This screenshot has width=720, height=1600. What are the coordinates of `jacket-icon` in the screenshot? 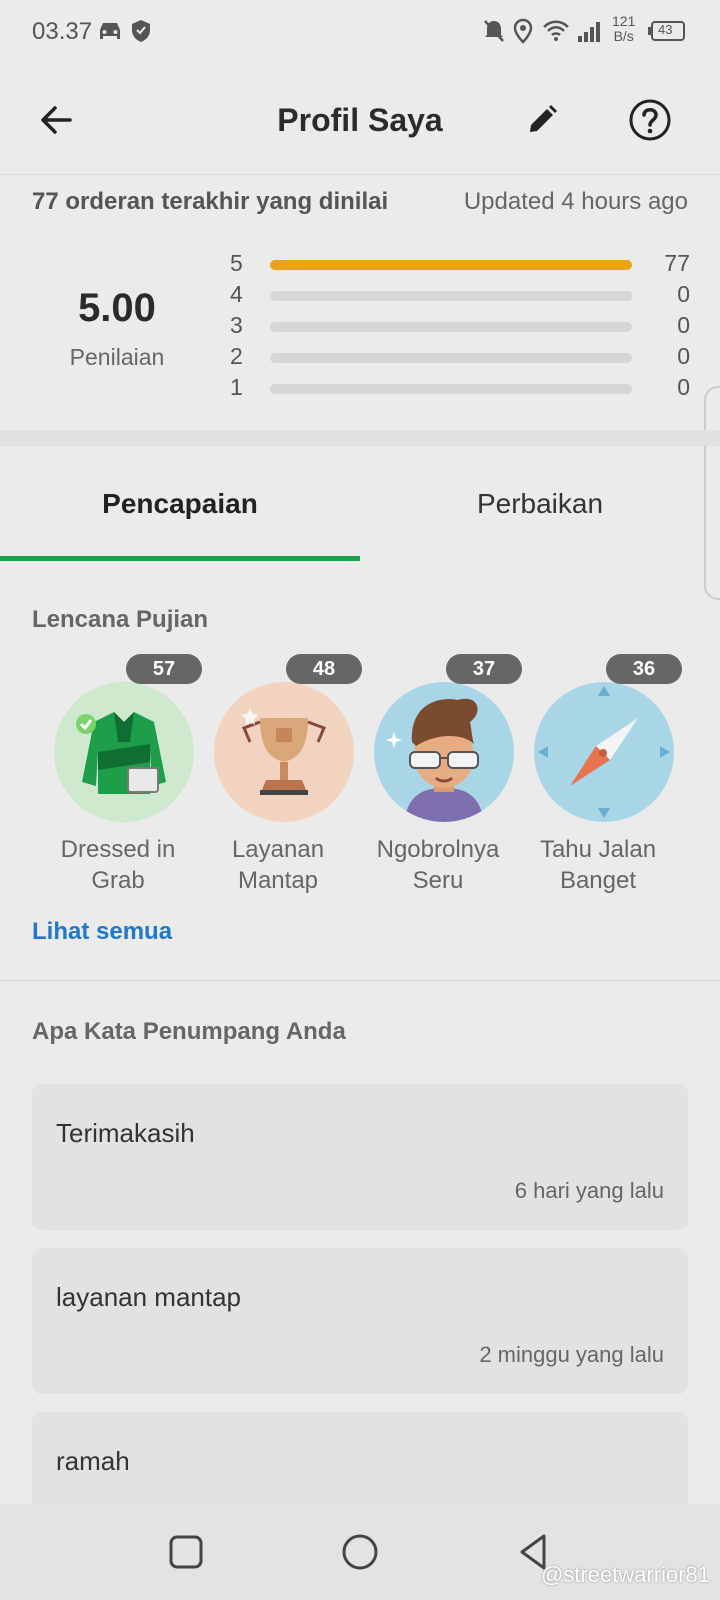 It's located at (124, 752).